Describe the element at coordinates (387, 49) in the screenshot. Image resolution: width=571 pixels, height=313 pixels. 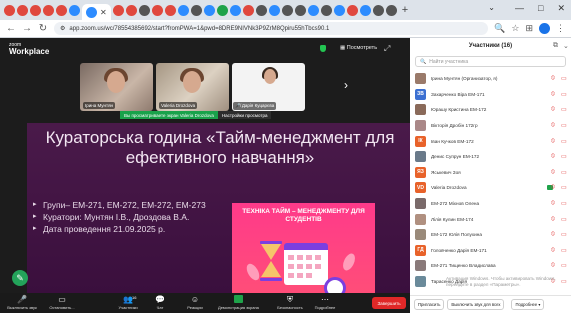
I see `fullscreen-icon: ⤢` at that location.